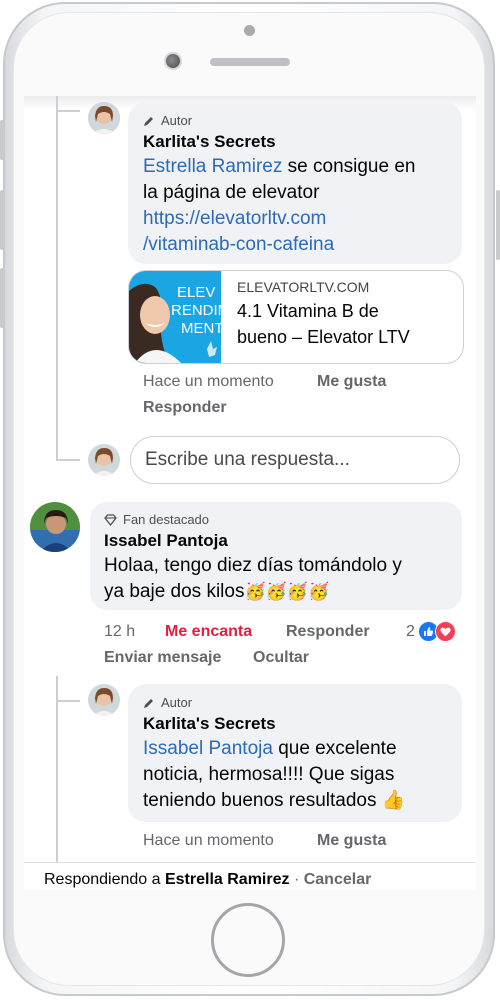 This screenshot has height=1000, width=500. I want to click on fan-badge: Fan destacado, so click(156, 519).